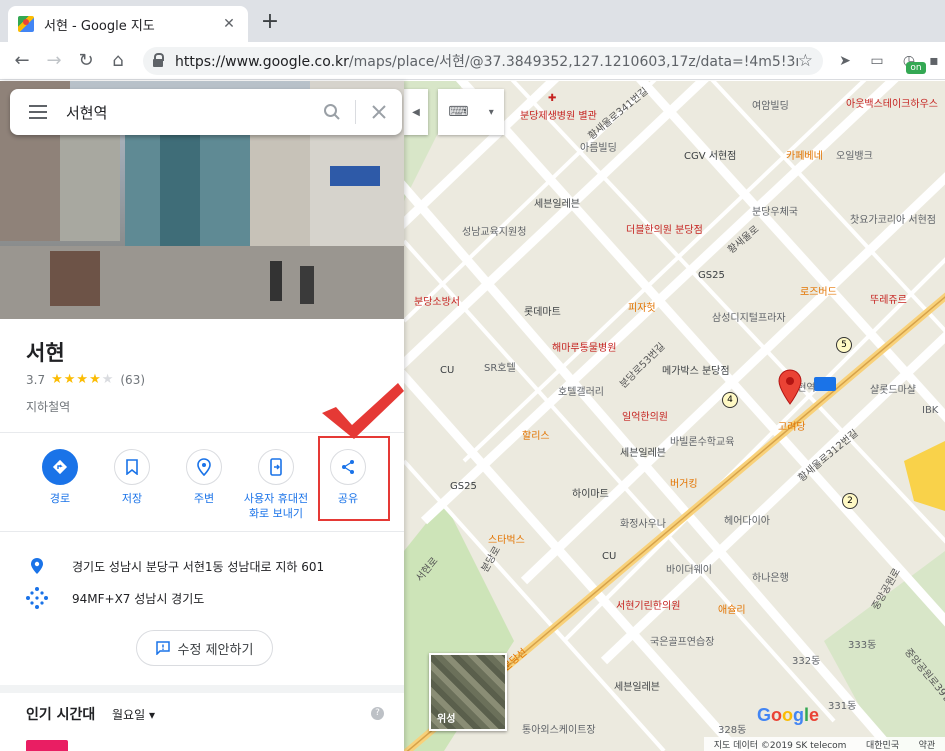 The image size is (945, 751). What do you see at coordinates (788, 715) in the screenshot?
I see `google-logo: Google` at bounding box center [788, 715].